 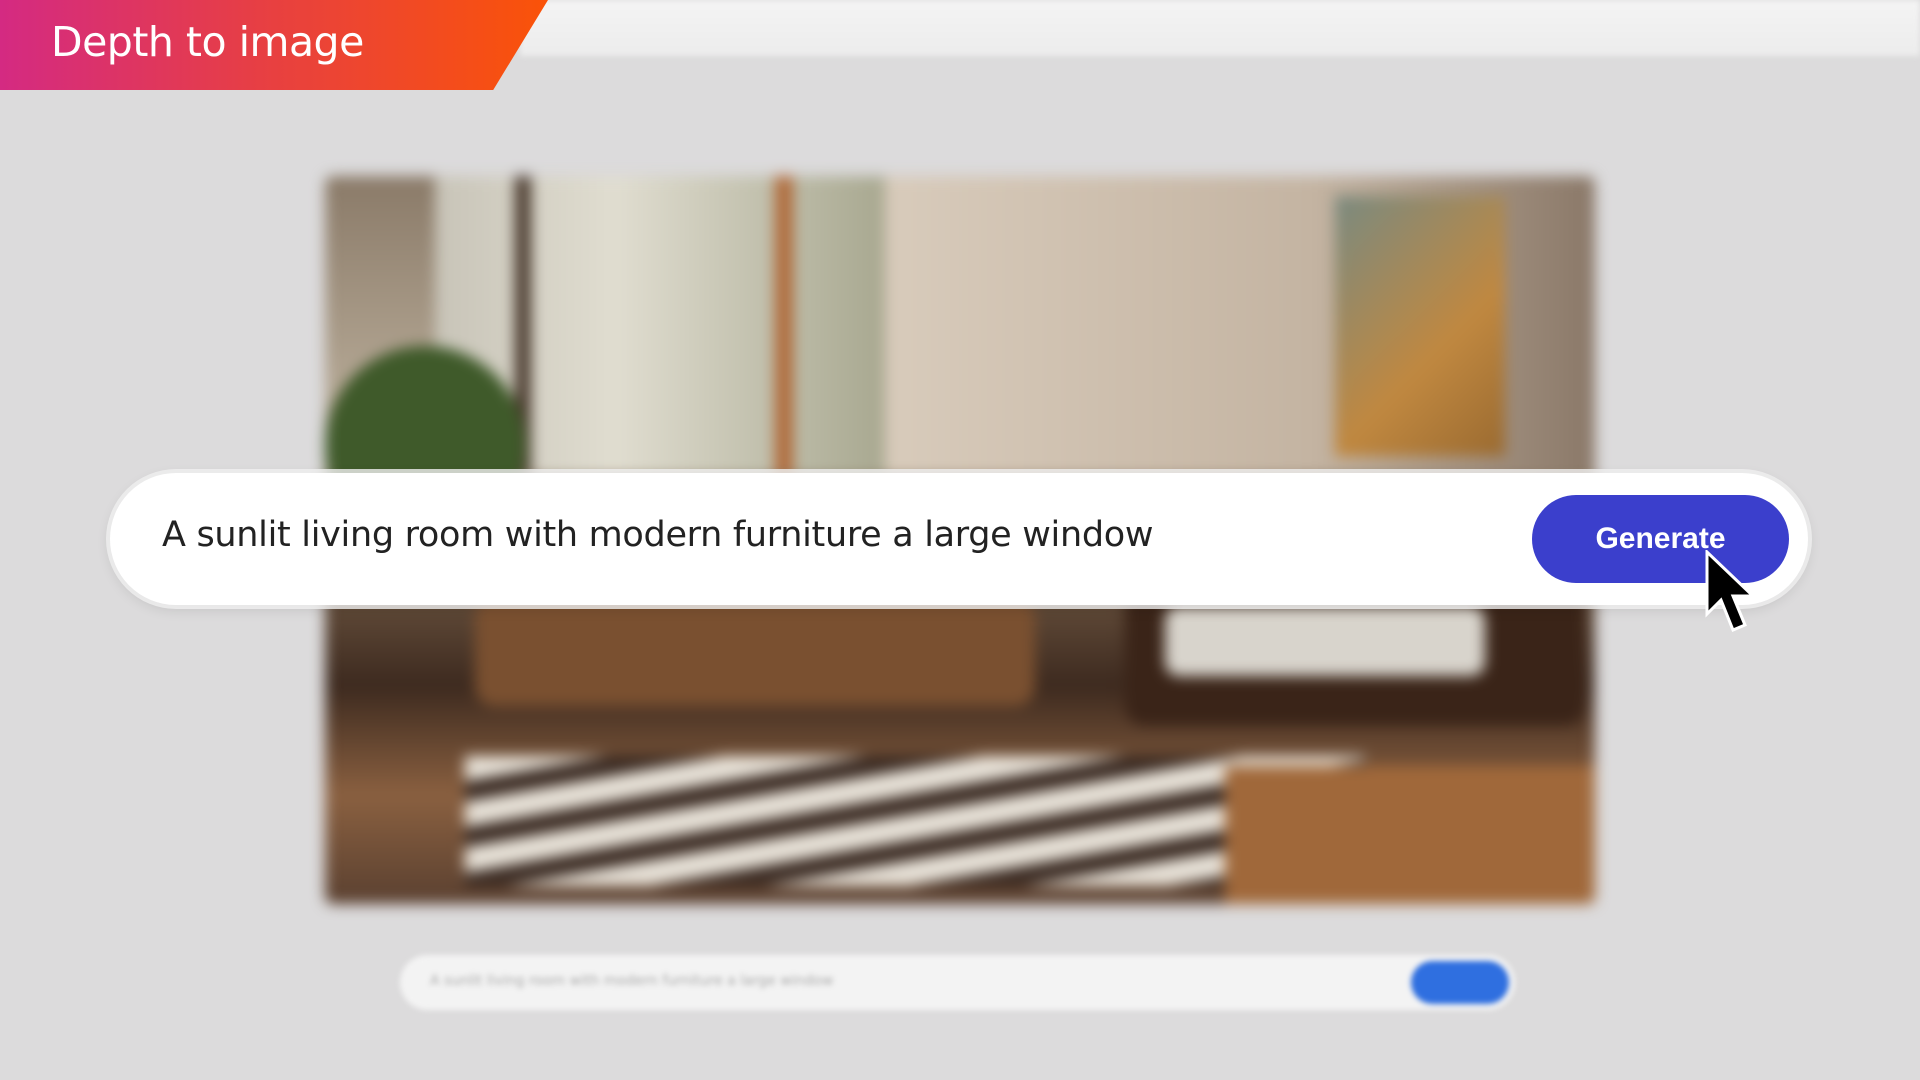 What do you see at coordinates (1220, 28) in the screenshot?
I see `top-strip` at bounding box center [1220, 28].